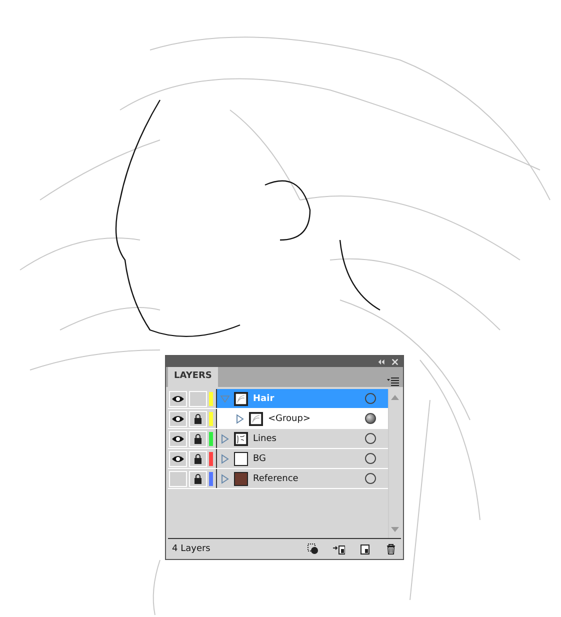  I want to click on photo-placeholder, so click(241, 479).